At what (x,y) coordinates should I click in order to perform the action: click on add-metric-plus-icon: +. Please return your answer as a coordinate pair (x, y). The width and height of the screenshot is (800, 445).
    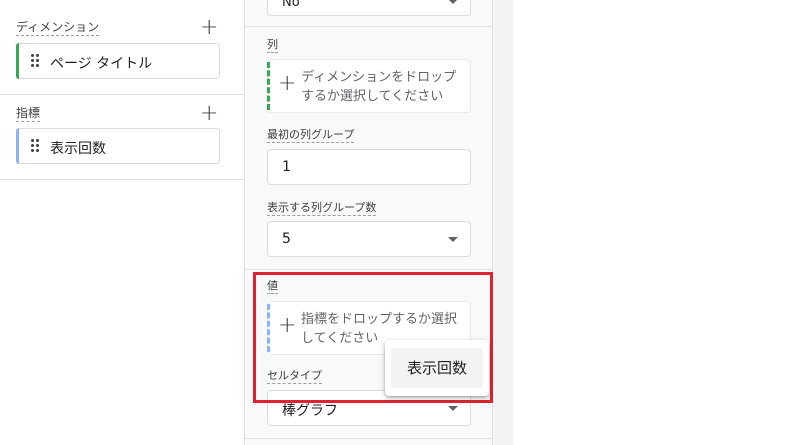
    Looking at the image, I should click on (209, 114).